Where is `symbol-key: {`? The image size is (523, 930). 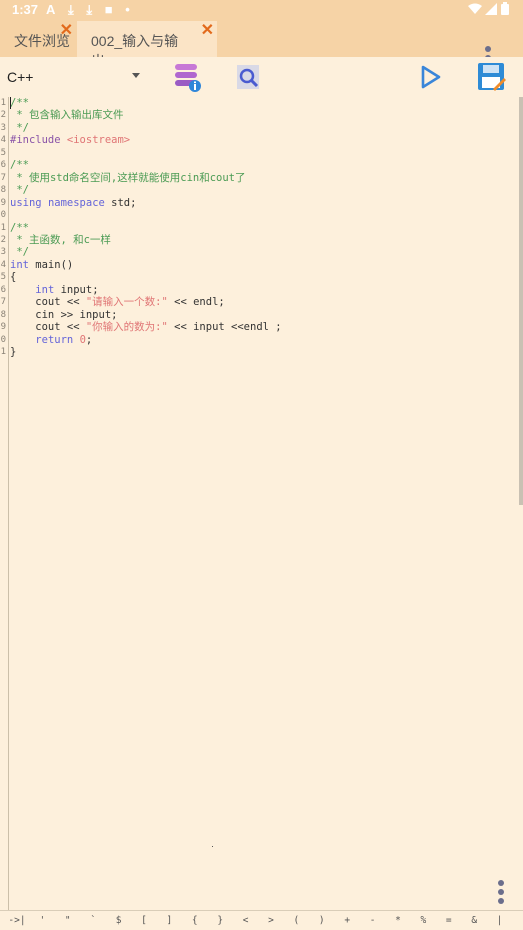
symbol-key: { is located at coordinates (195, 920).